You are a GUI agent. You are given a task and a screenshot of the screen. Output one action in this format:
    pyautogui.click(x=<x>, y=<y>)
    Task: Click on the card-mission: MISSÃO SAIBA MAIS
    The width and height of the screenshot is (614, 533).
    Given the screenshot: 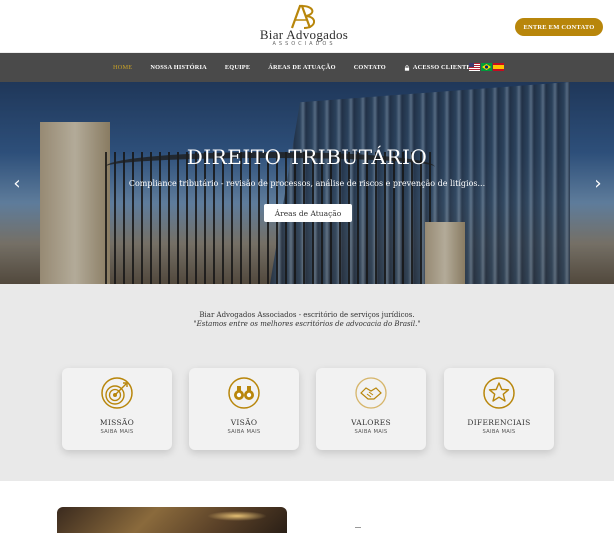 What is the action you would take?
    pyautogui.click(x=117, y=409)
    